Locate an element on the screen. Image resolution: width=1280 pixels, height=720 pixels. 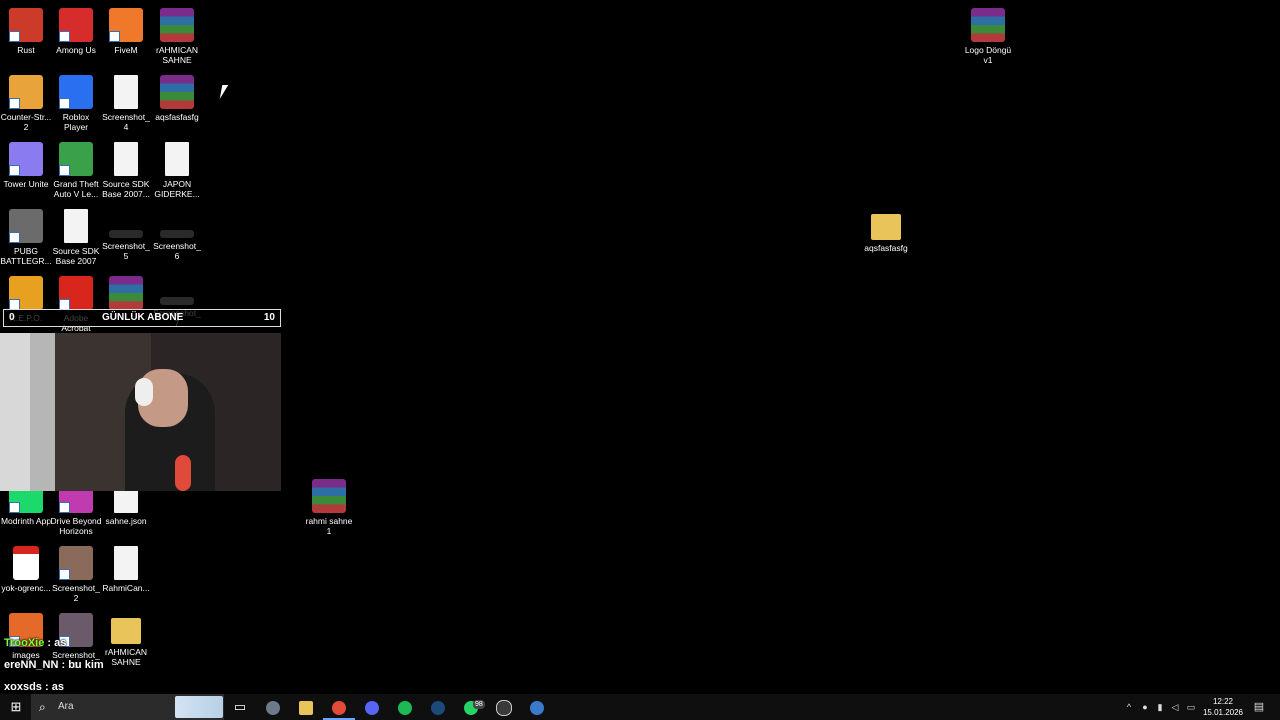
desktop-icon: Screenshot_6 is located at coordinates (177, 238).